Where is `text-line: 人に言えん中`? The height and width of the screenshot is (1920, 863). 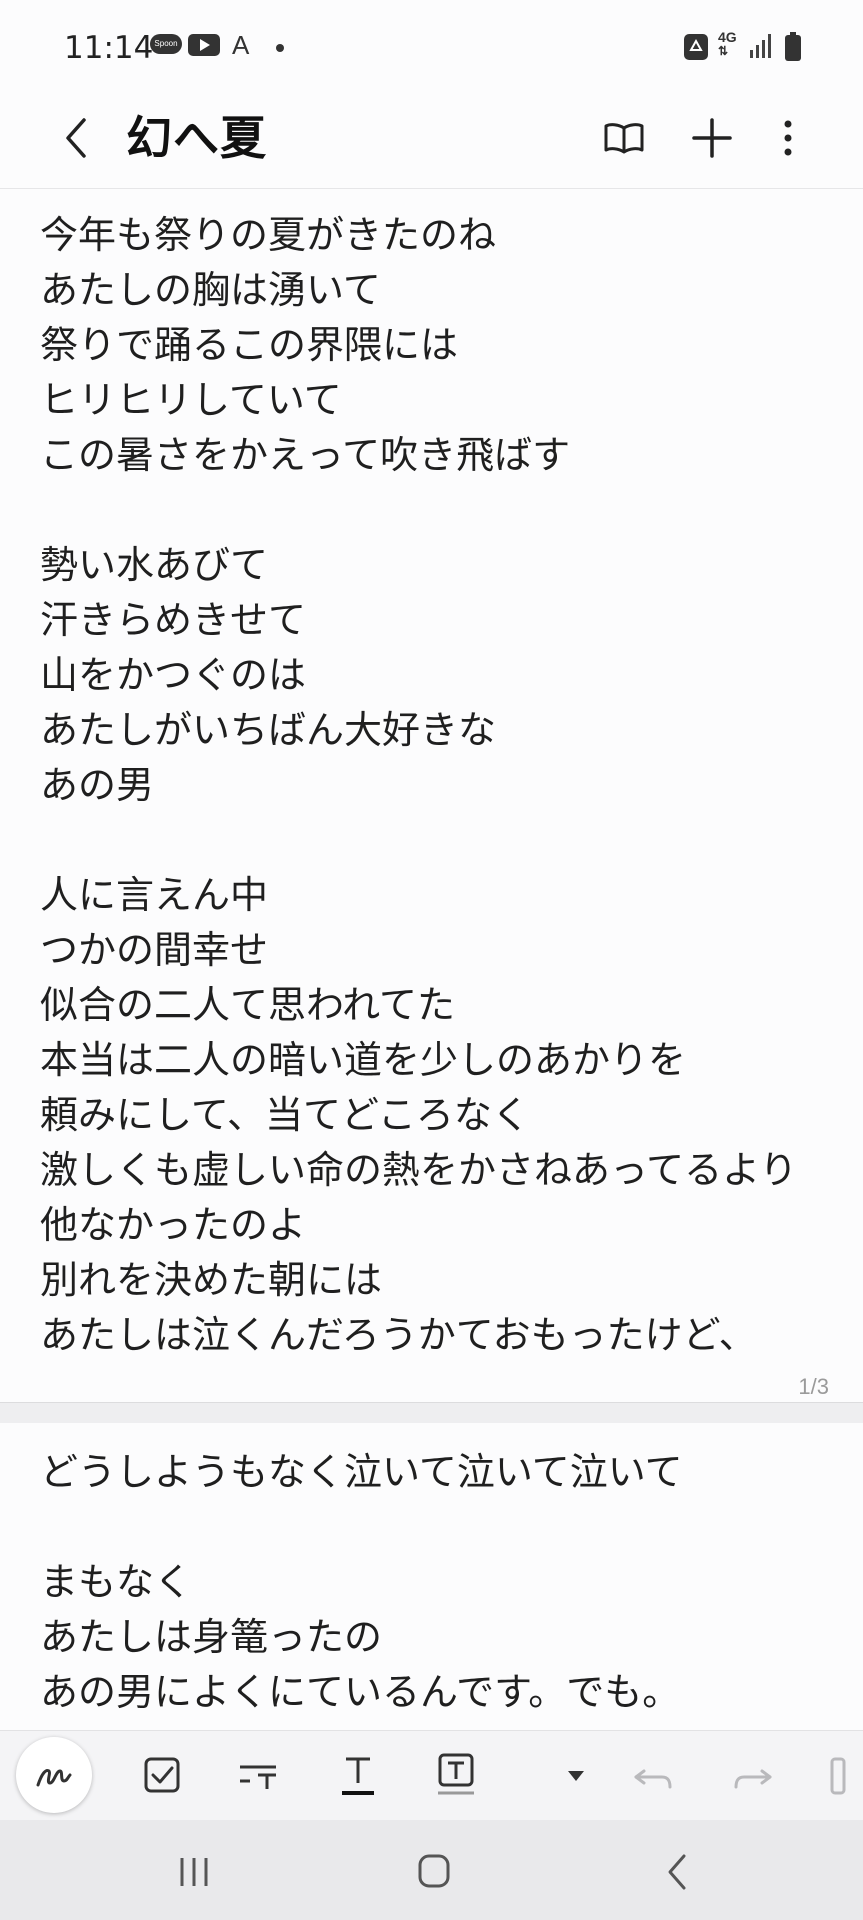 text-line: 人に言えん中 is located at coordinates (154, 895).